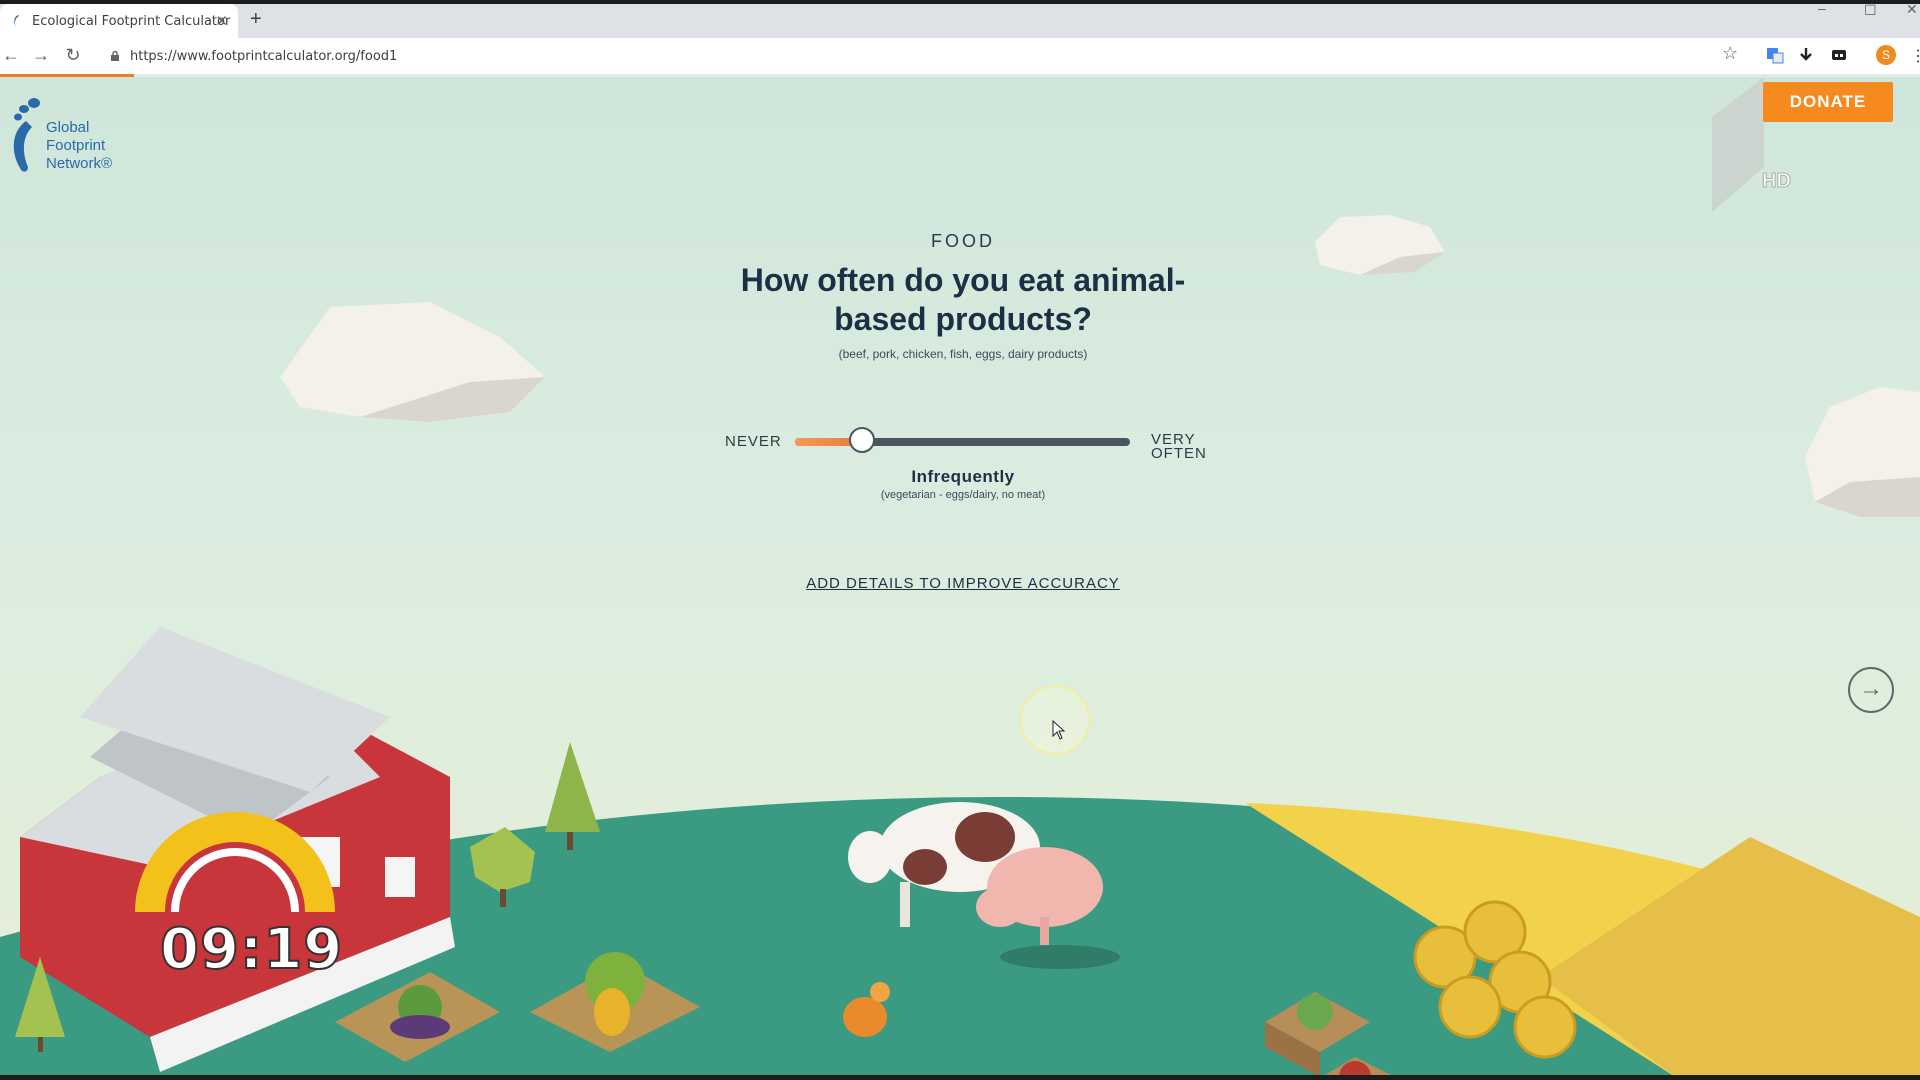  What do you see at coordinates (16, 21) in the screenshot?
I see `footprint-favicon-icon` at bounding box center [16, 21].